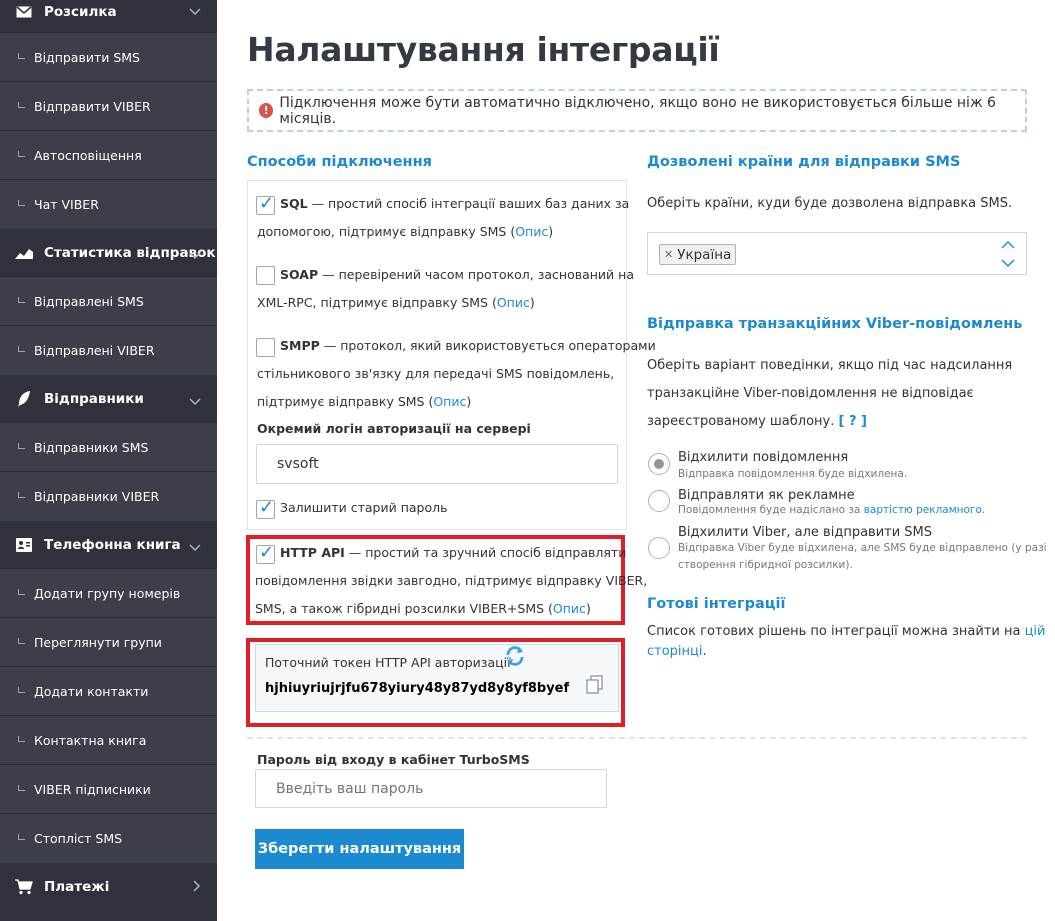 Image resolution: width=1055 pixels, height=921 pixels. What do you see at coordinates (24, 545) in the screenshot?
I see `address-book-icon` at bounding box center [24, 545].